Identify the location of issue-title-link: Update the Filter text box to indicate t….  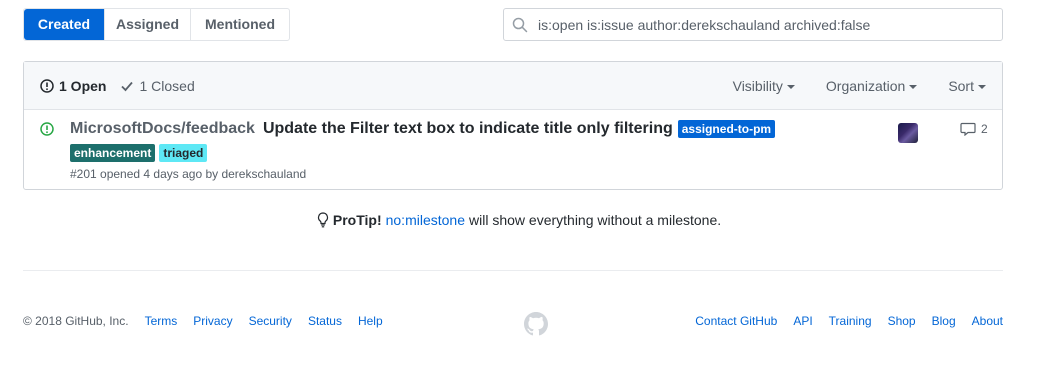
(468, 129).